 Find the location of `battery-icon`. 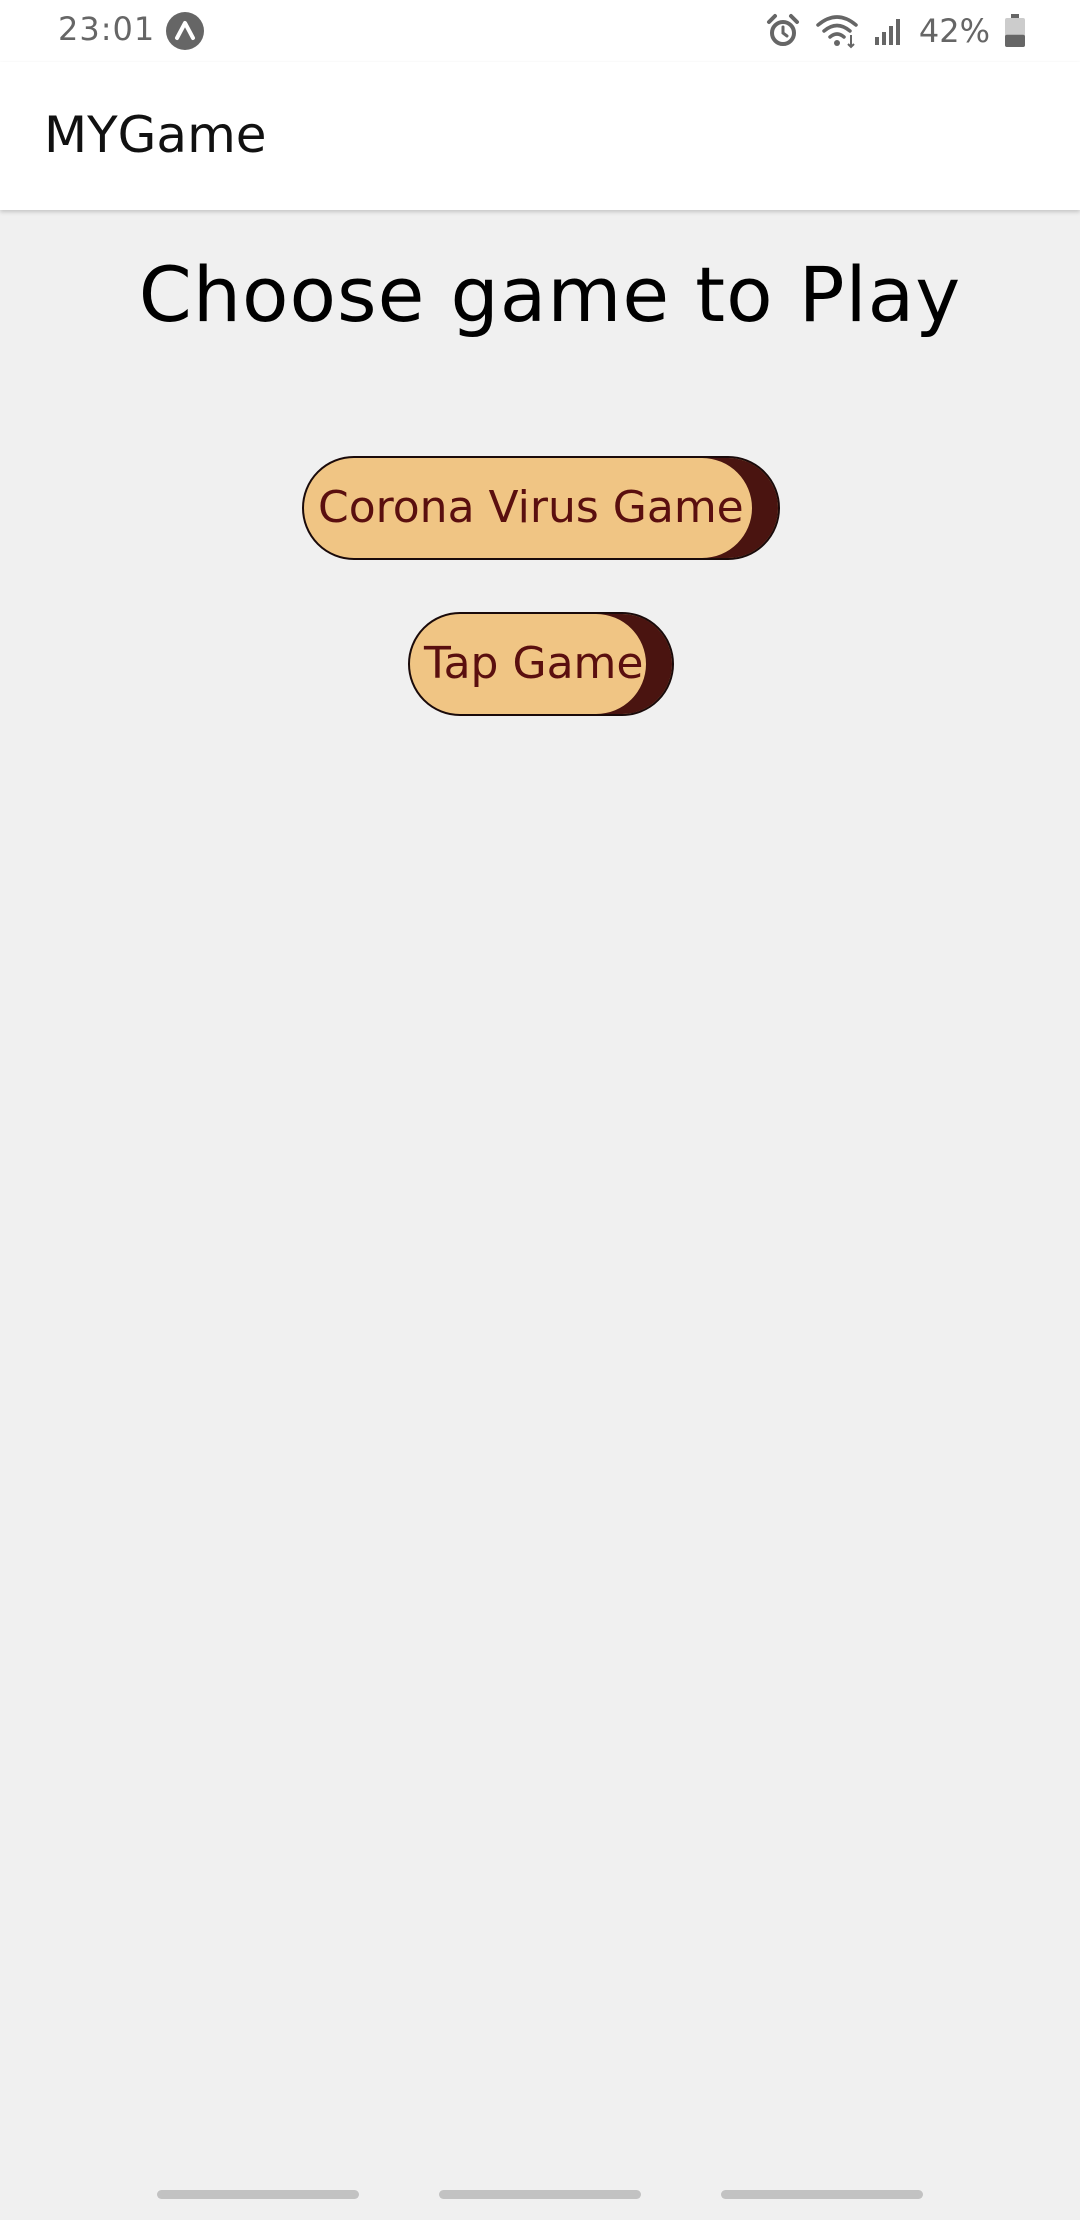

battery-icon is located at coordinates (1015, 31).